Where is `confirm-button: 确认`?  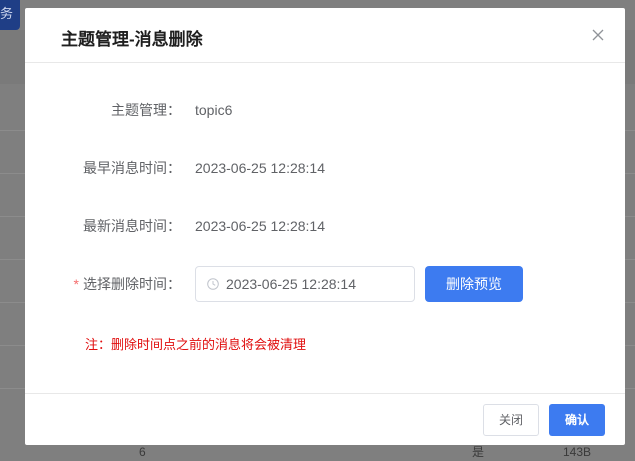
confirm-button: 确认 is located at coordinates (577, 420).